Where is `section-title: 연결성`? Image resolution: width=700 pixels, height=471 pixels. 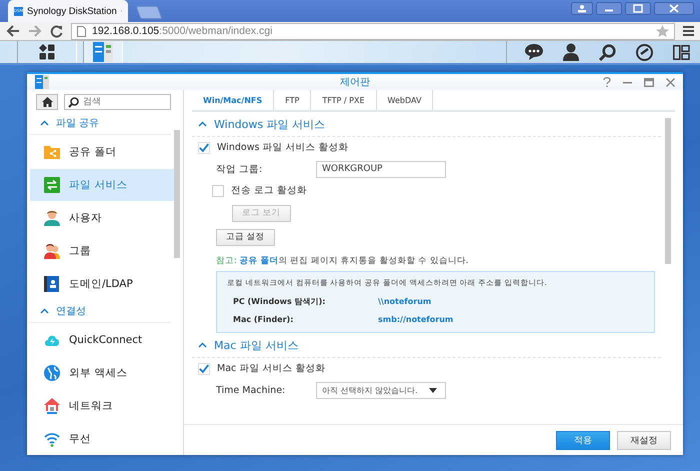
section-title: 연결성 is located at coordinates (71, 311).